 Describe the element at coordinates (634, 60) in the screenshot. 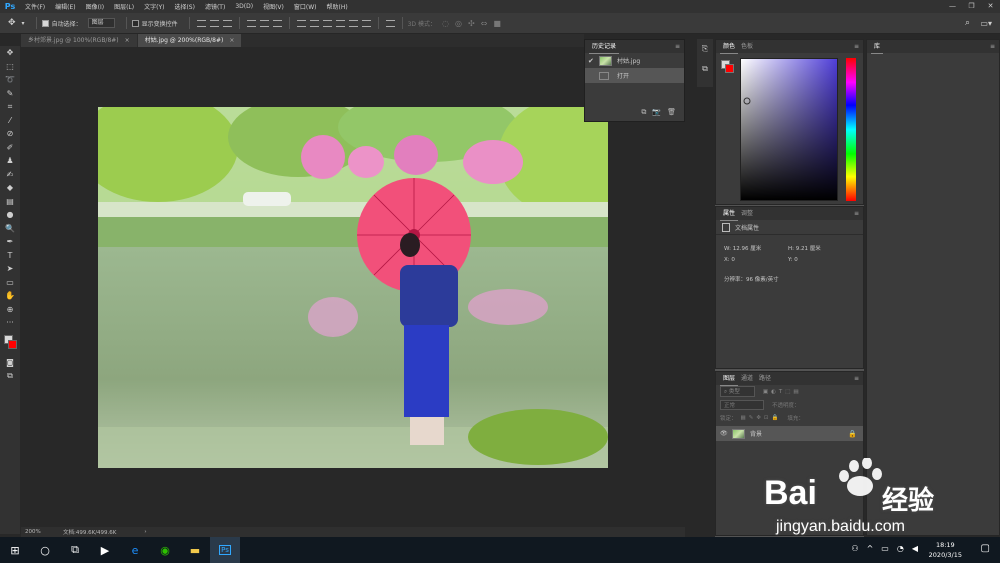

I see `history-snapshot-row: ✔ 村姑.jpg` at that location.